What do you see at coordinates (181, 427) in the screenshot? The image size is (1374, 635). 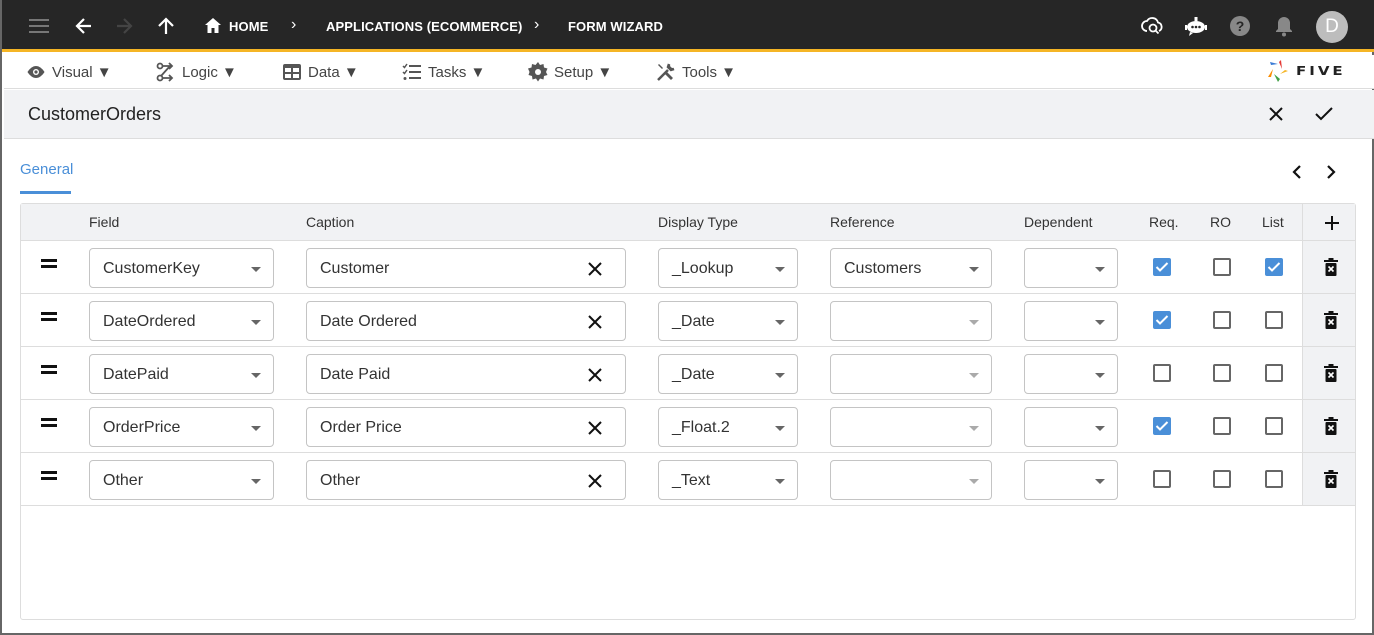 I see `field-select: OrderPrice` at bounding box center [181, 427].